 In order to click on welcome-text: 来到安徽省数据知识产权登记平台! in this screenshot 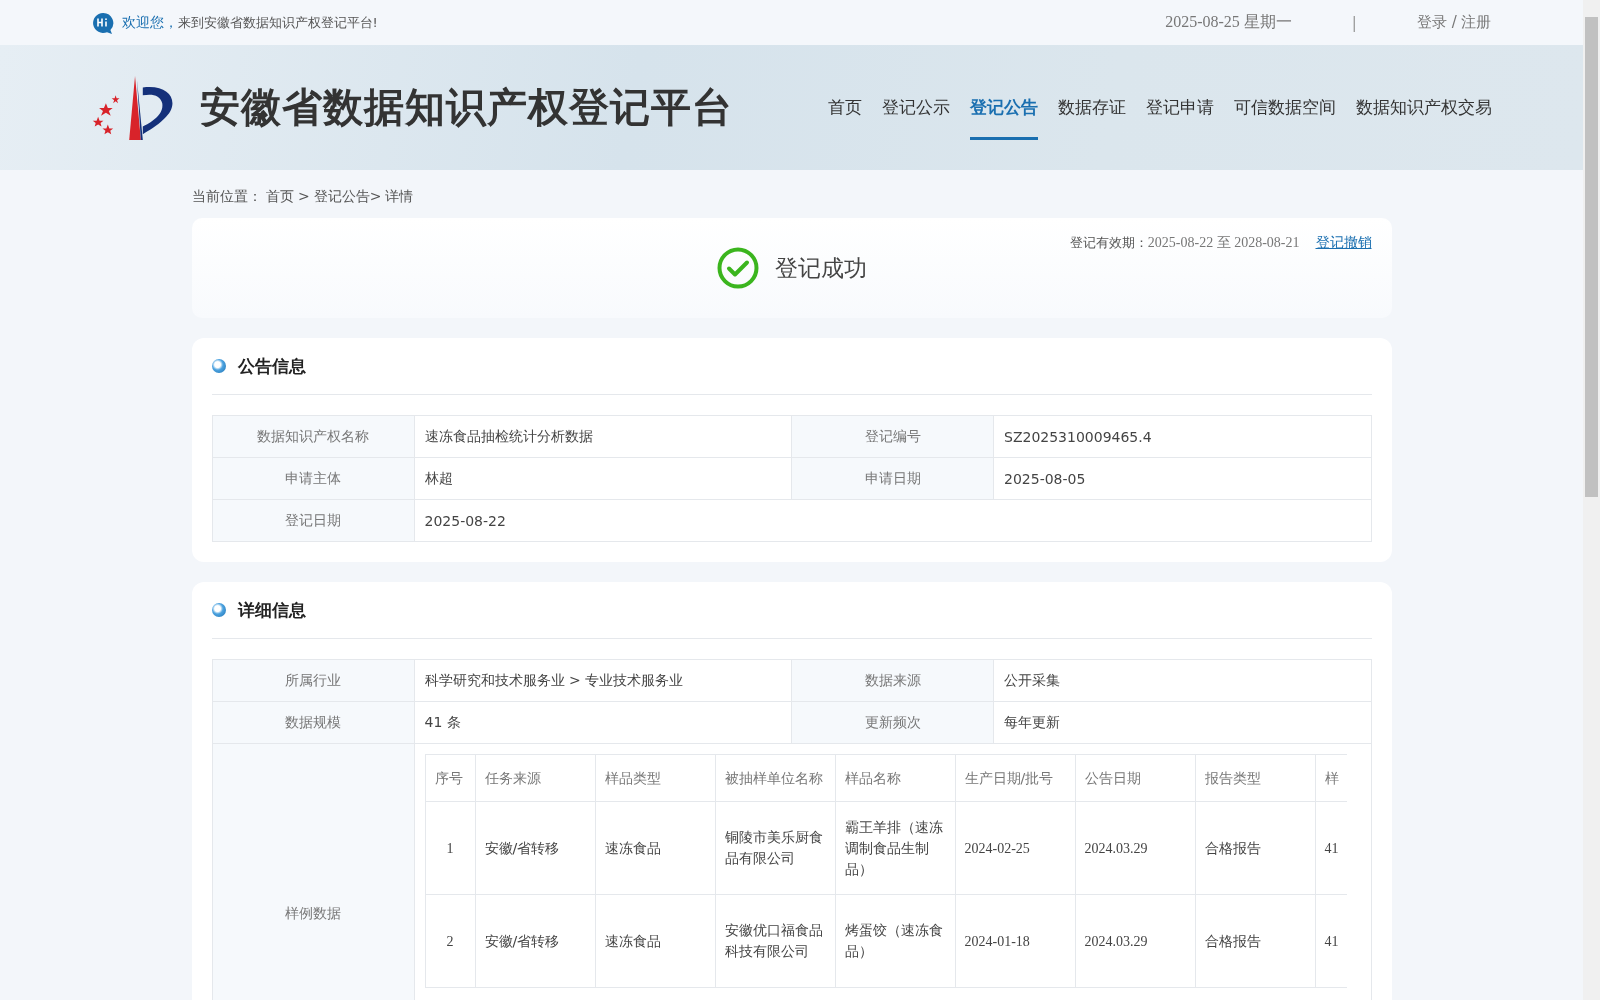, I will do `click(277, 22)`.